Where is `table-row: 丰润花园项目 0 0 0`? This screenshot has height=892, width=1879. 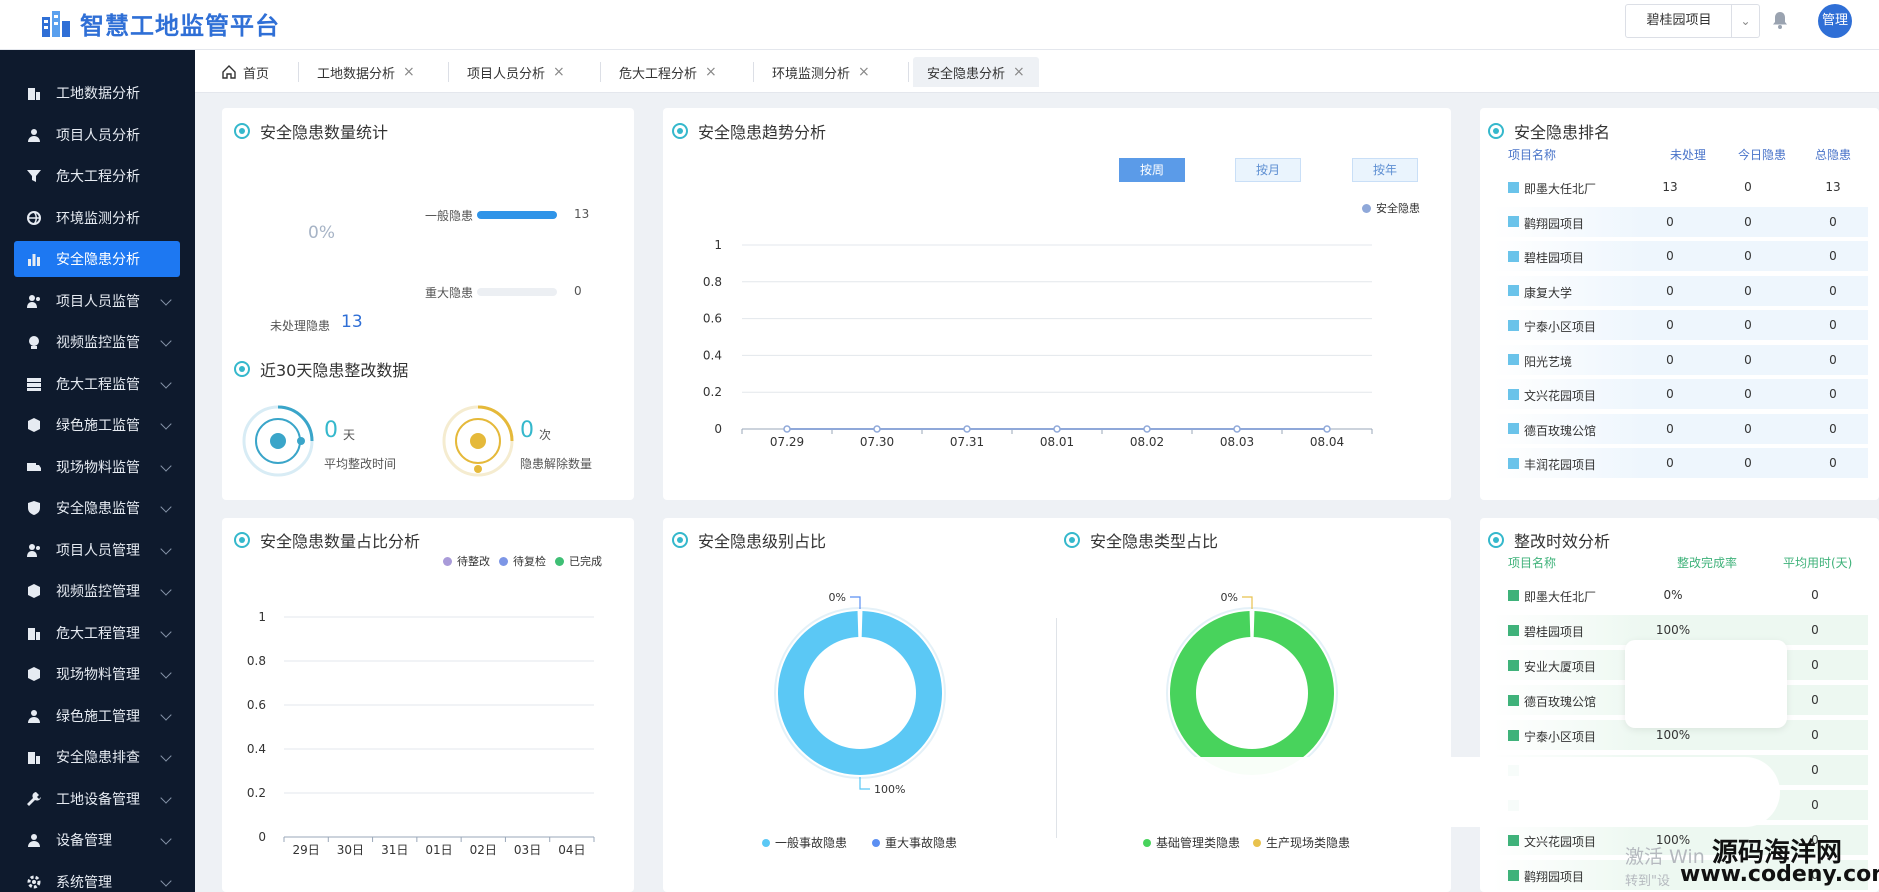 table-row: 丰润花园项目 0 0 0 is located at coordinates (1680, 463).